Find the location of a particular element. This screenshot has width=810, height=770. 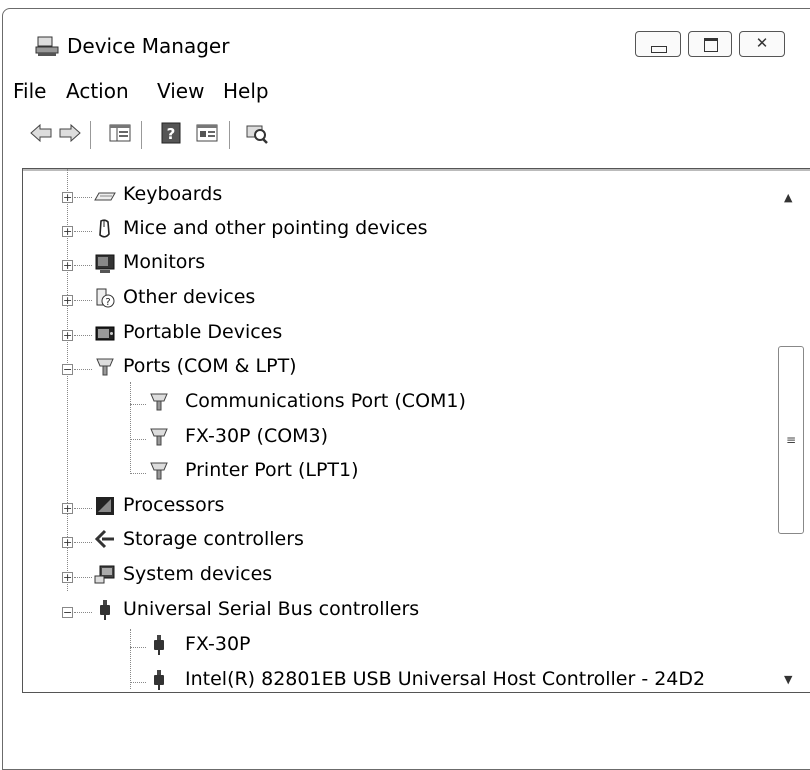

tree-node-label: Communications Port (COM1) is located at coordinates (325, 401).